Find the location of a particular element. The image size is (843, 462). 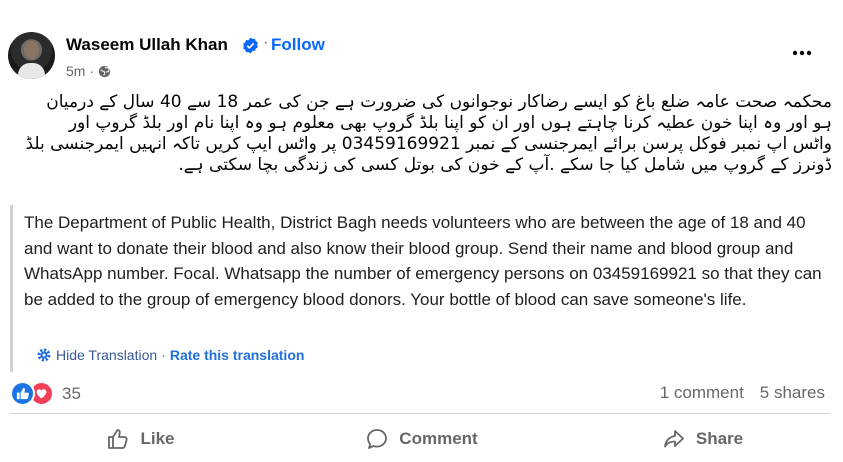

post-stats: 1 comment 5 shares is located at coordinates (742, 393).